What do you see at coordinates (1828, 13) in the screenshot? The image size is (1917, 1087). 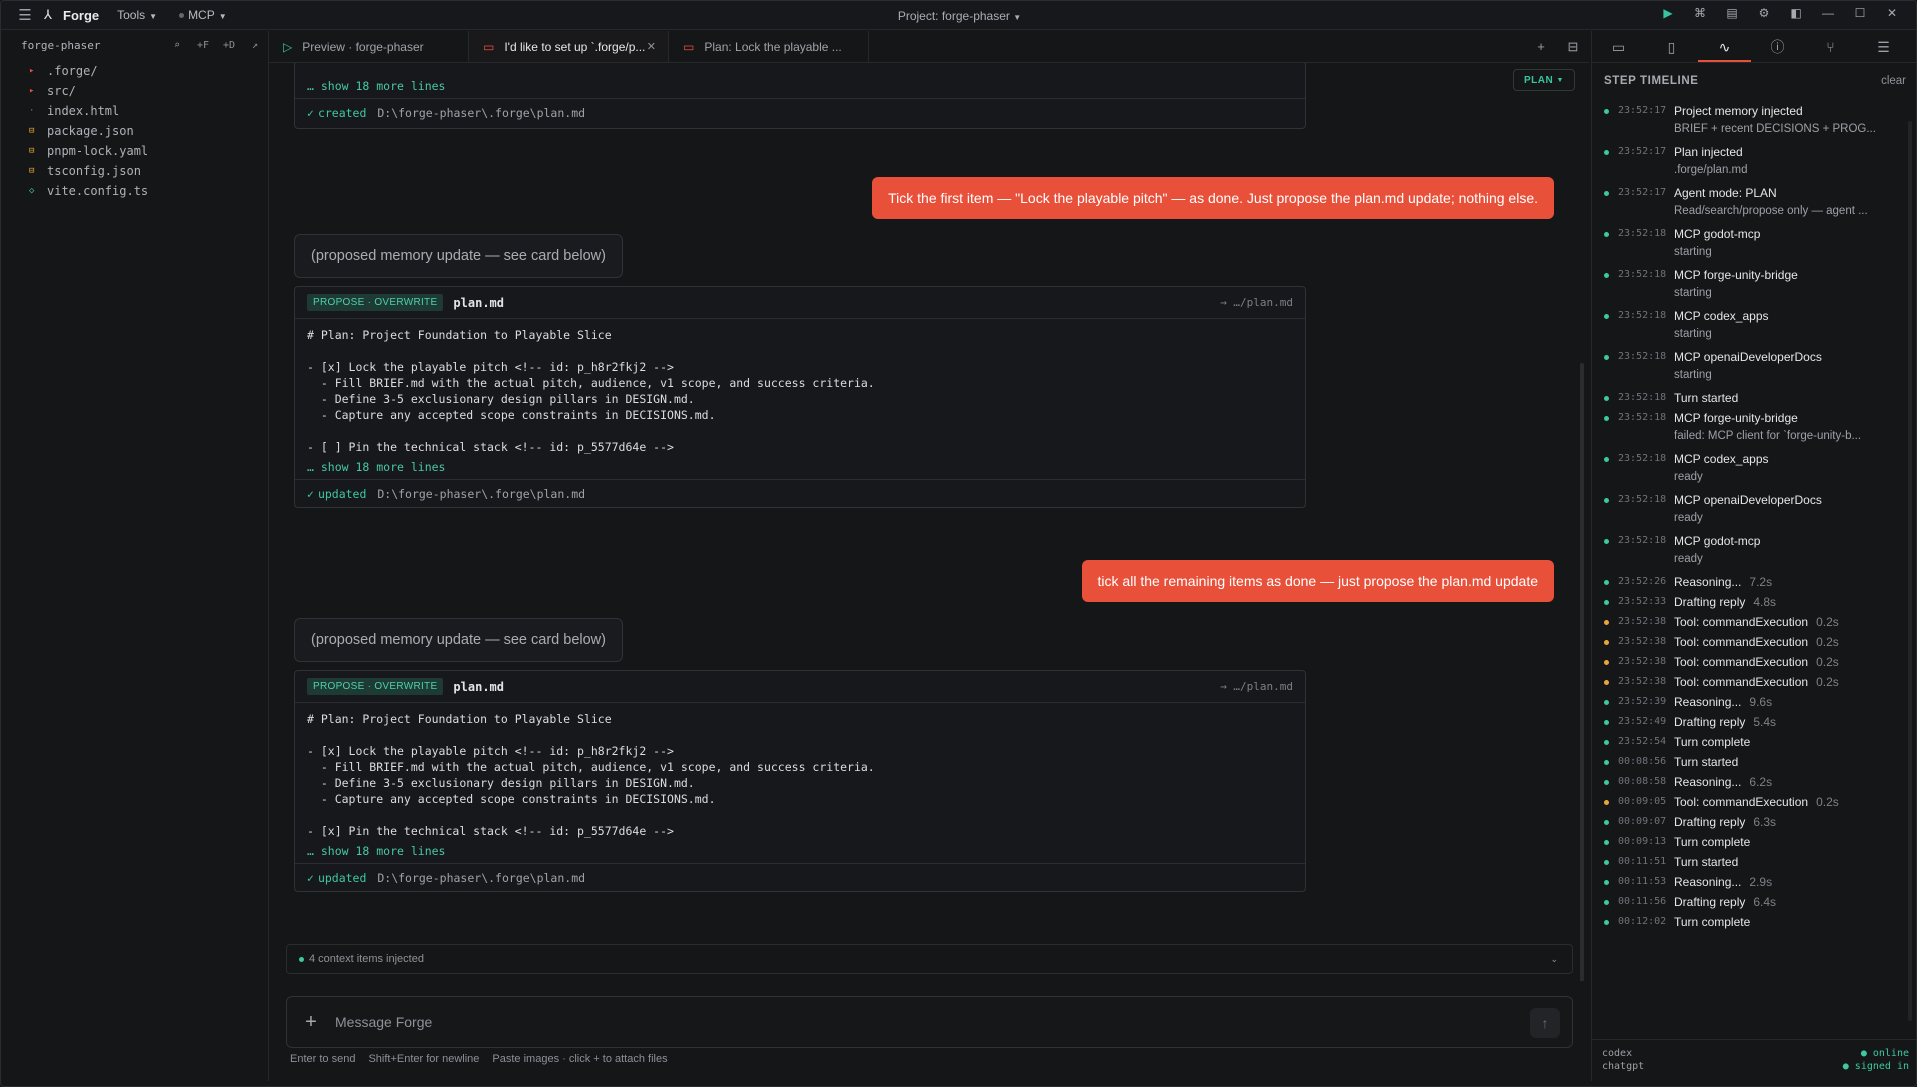 I see `minimize-icon: —` at bounding box center [1828, 13].